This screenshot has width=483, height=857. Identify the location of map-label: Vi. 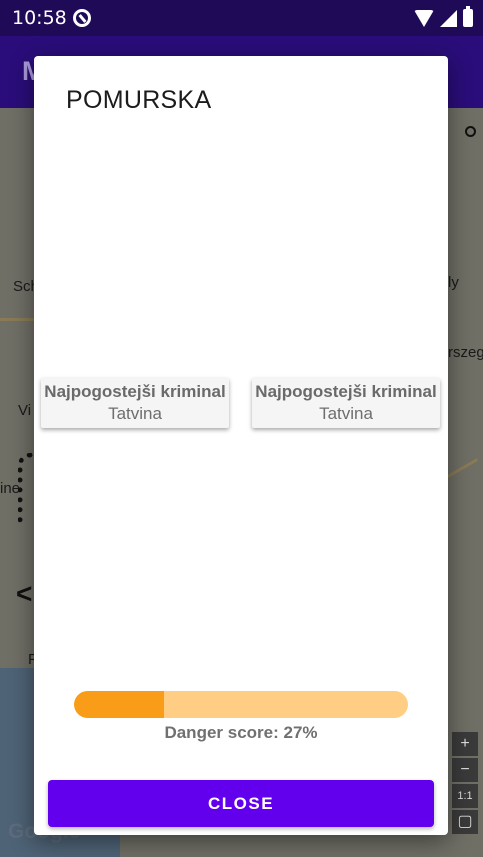
(25, 410).